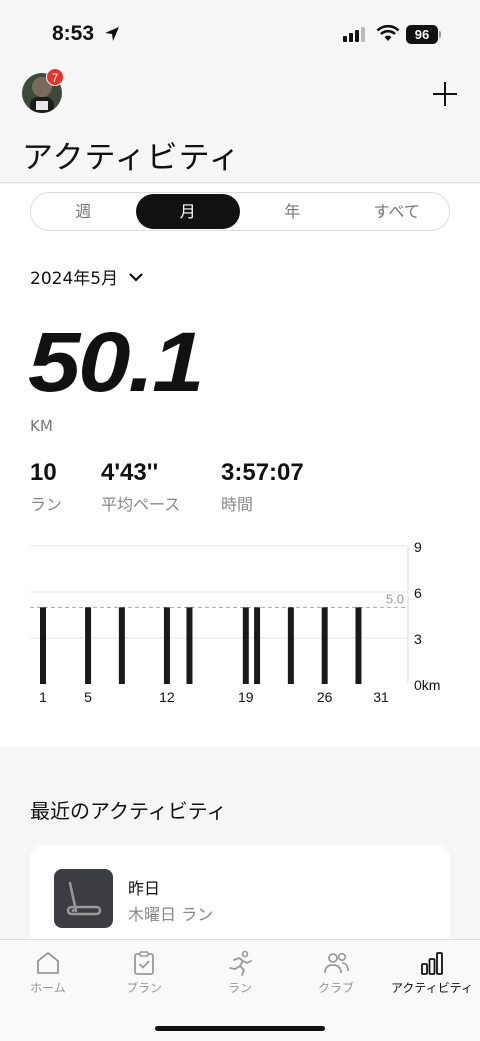  Describe the element at coordinates (140, 487) in the screenshot. I see `stat-avg-pace: 4'43'' 平均ペース` at that location.